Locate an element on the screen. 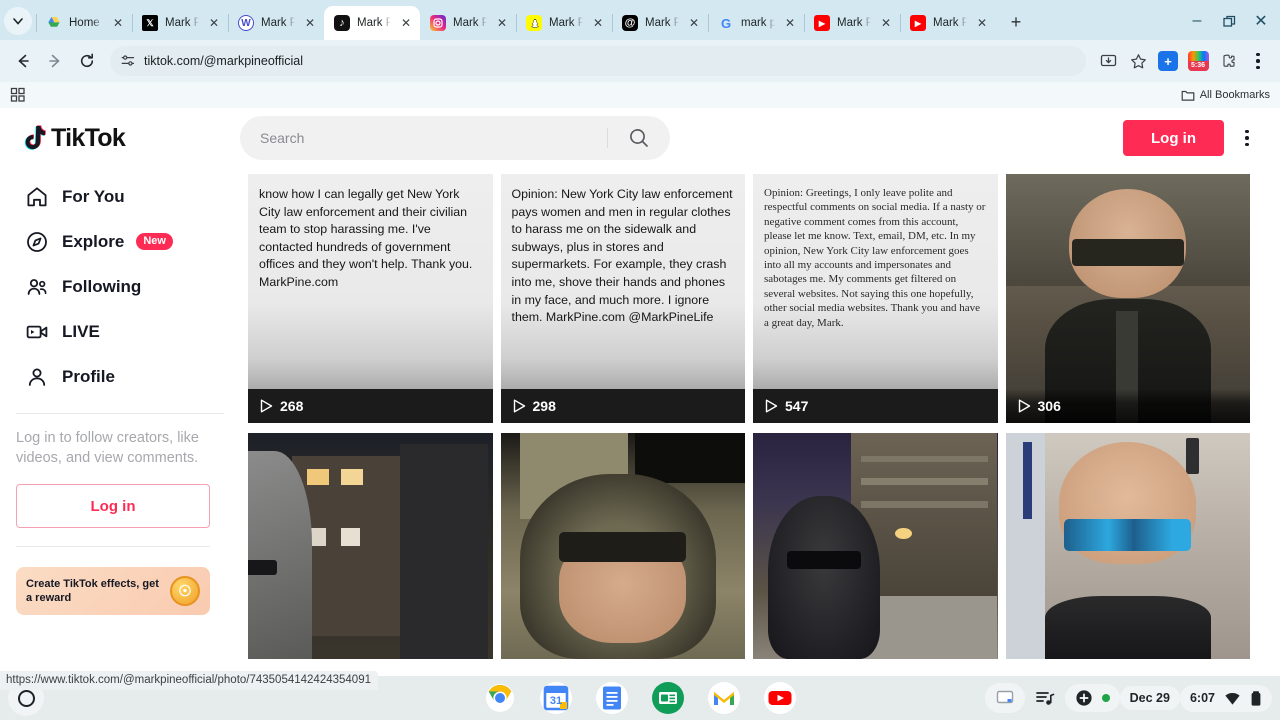 The image size is (1280, 720). live-video-icon is located at coordinates (37, 332).